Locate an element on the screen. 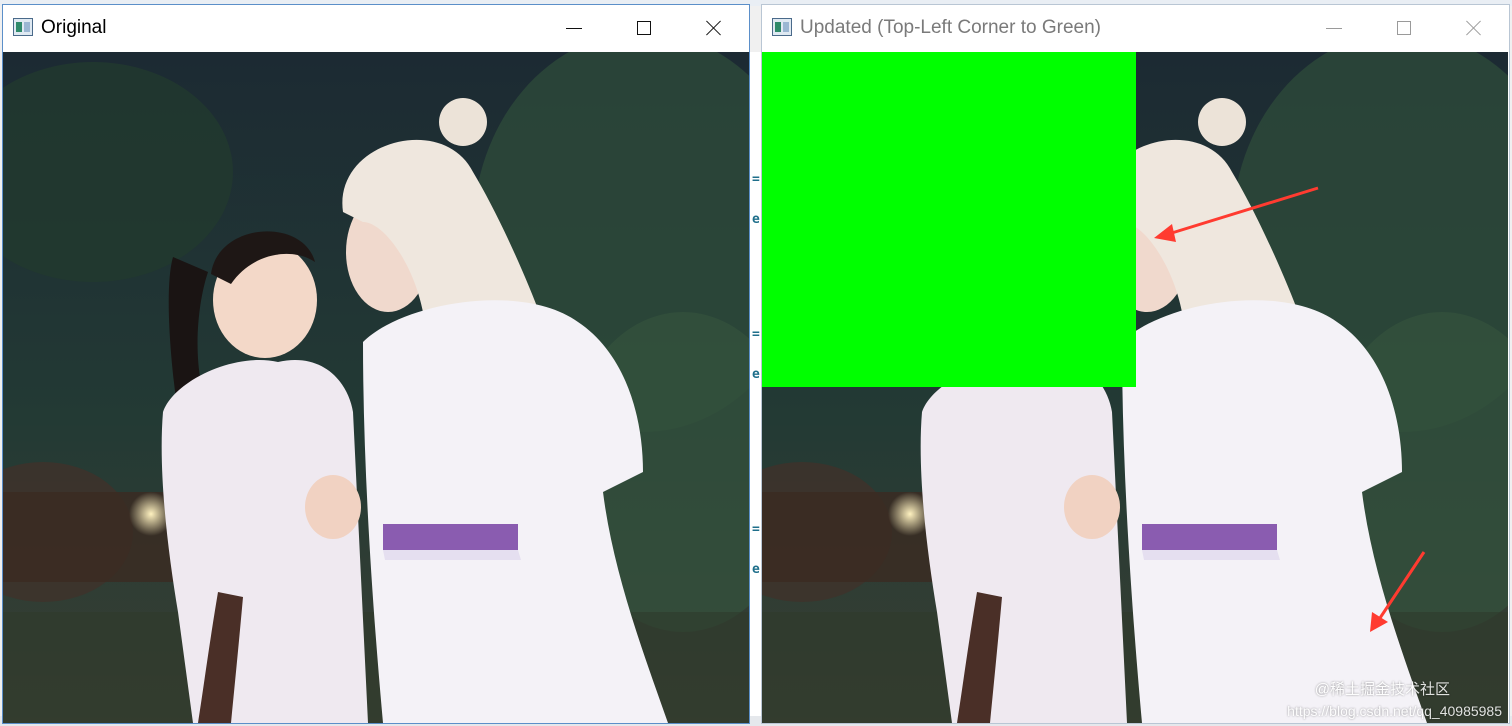 The image size is (1512, 726). watermark: @稀土掘金技术社区 is located at coordinates (1382, 689).